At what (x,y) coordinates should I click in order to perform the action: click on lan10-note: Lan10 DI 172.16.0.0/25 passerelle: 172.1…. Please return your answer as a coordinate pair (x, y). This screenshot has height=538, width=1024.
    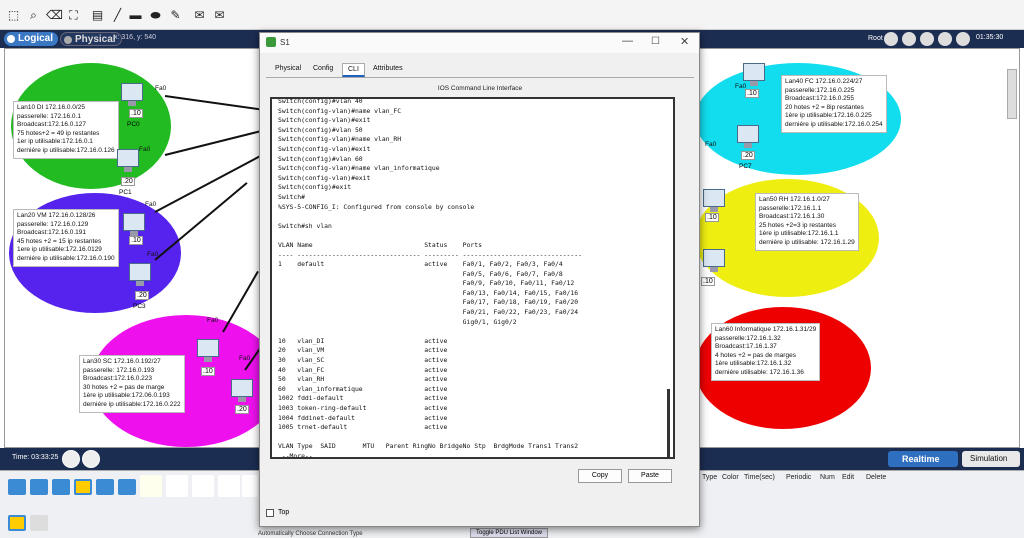
    Looking at the image, I should click on (66, 130).